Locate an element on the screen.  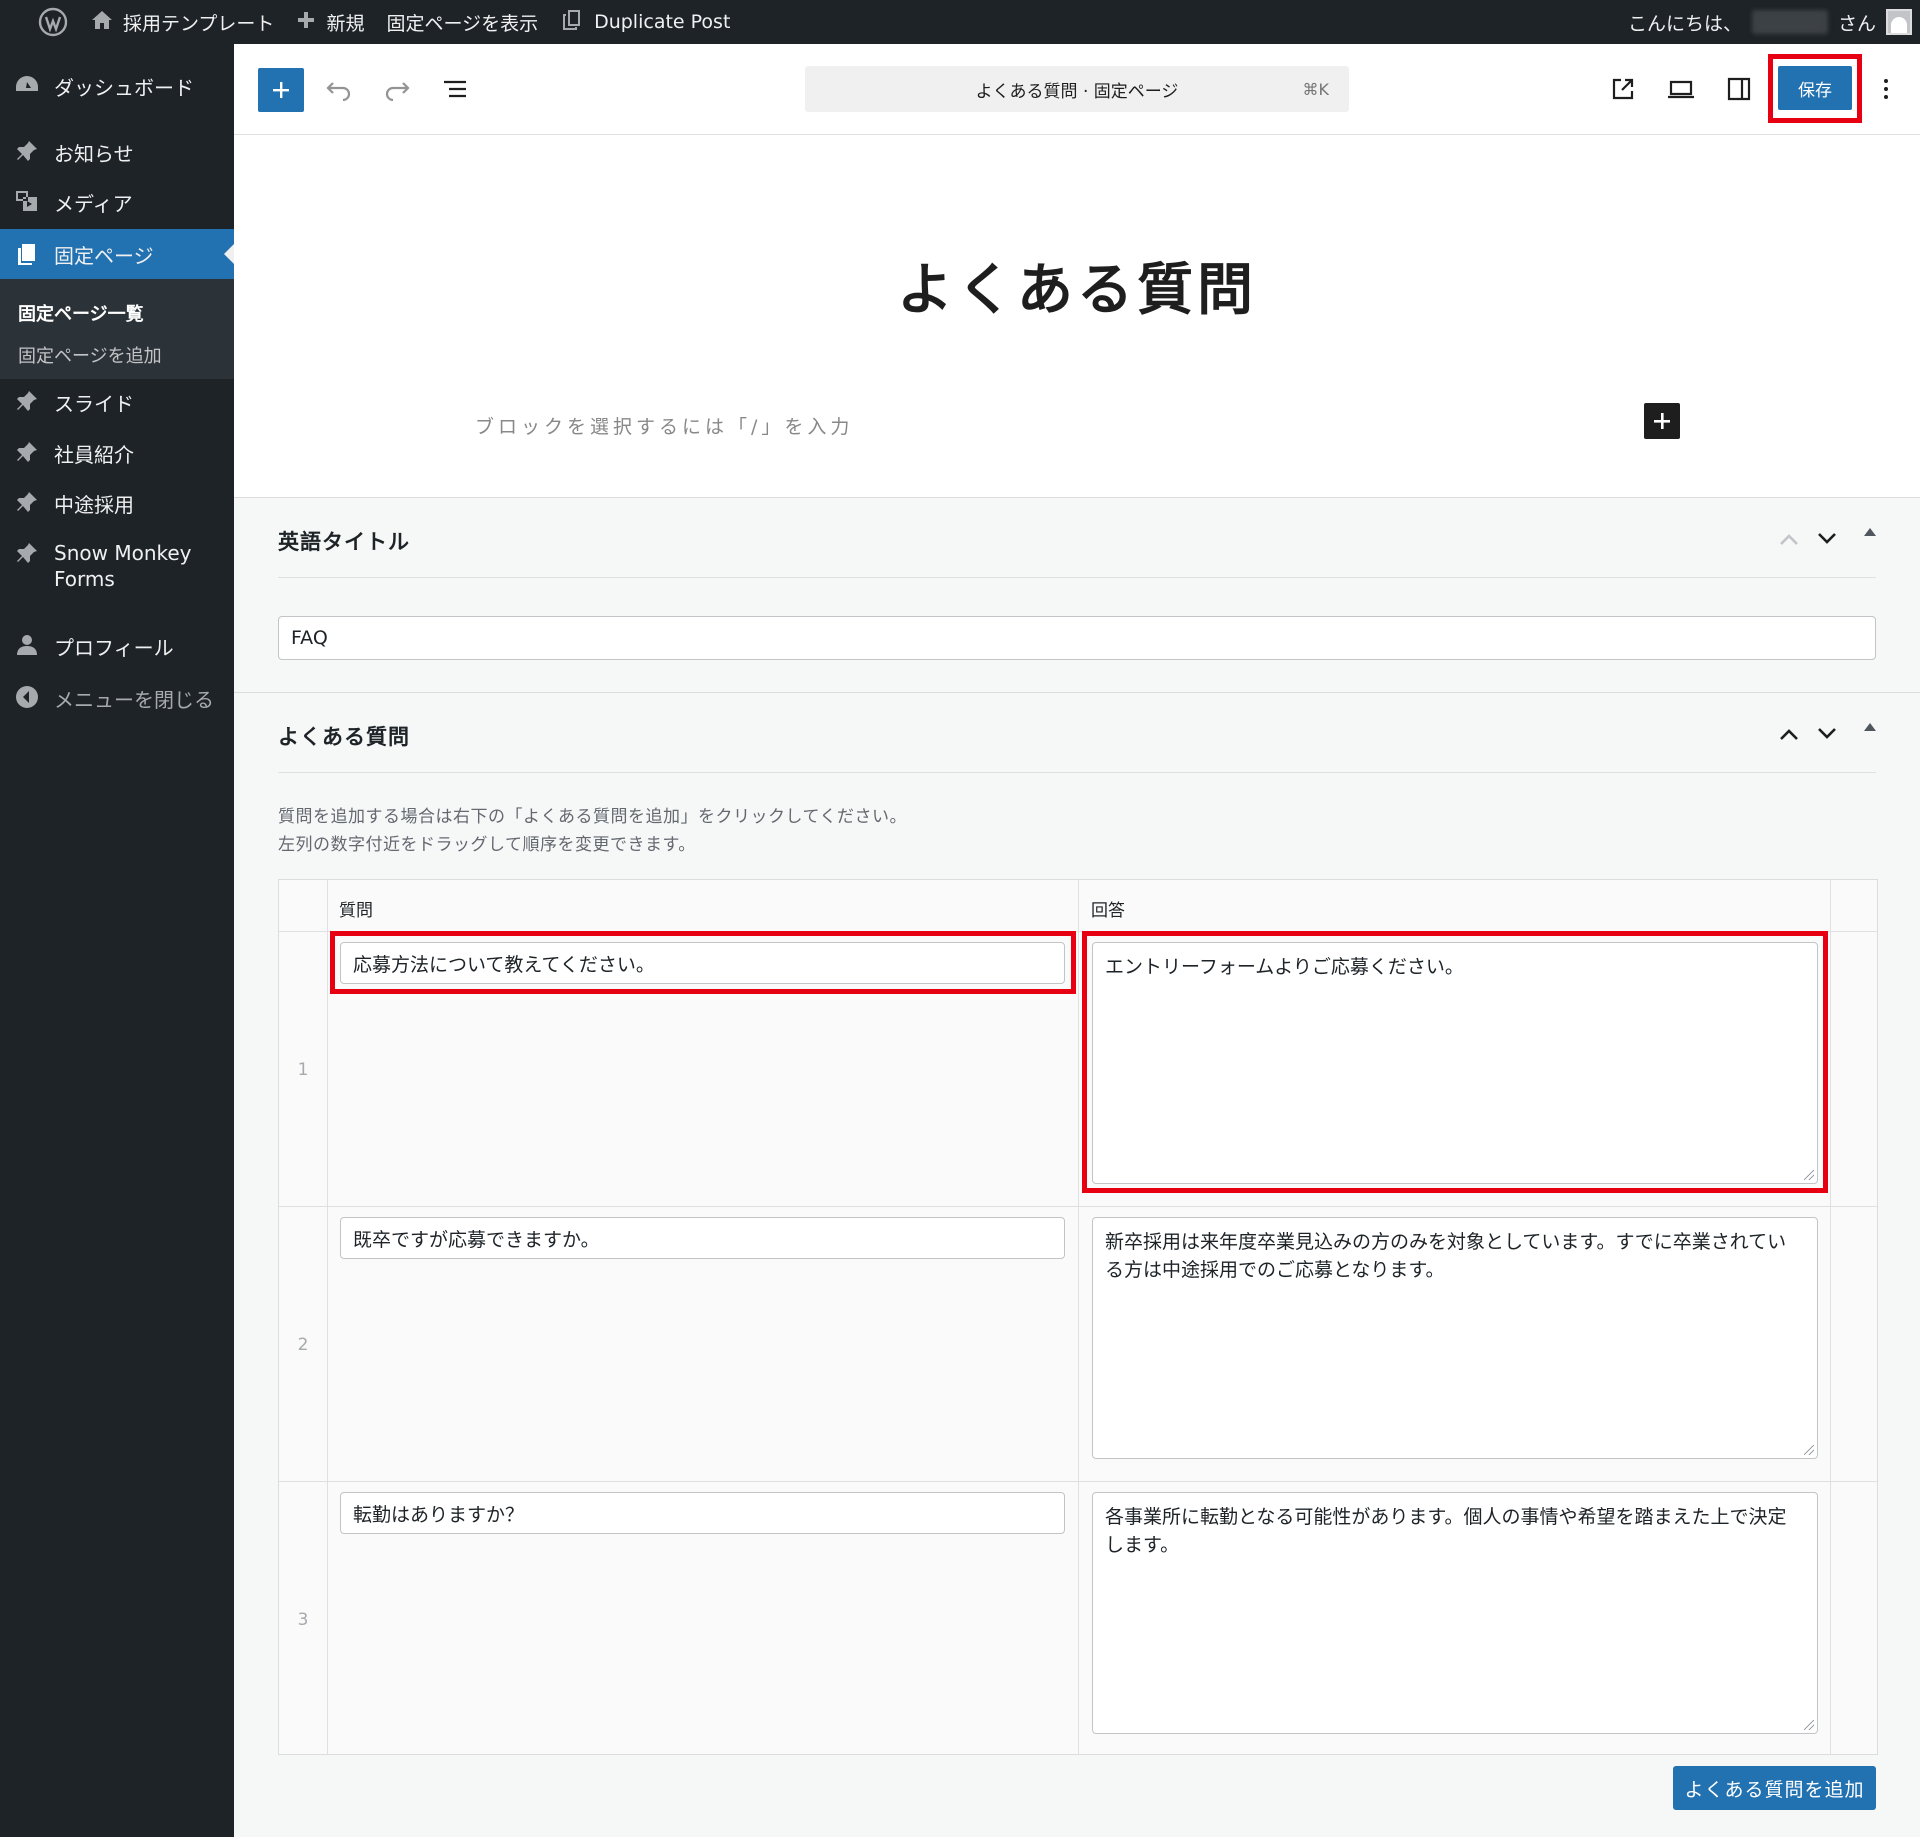
save-button: 保存 is located at coordinates (1815, 88).